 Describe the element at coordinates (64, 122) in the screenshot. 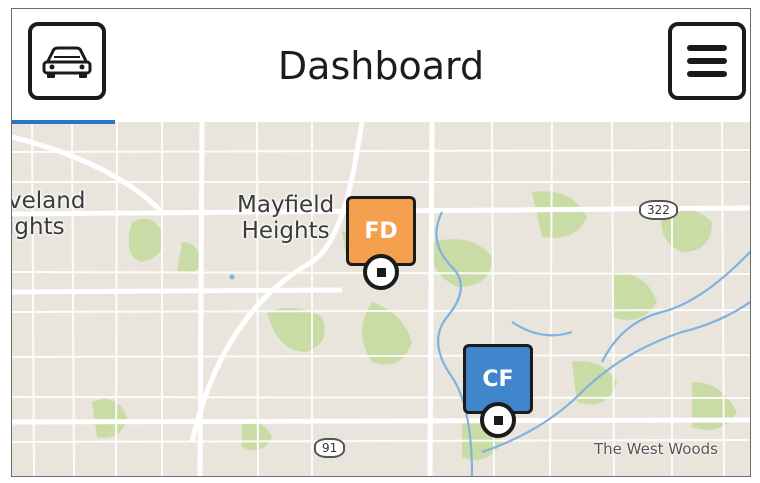

I see `loading-progress-bar` at that location.